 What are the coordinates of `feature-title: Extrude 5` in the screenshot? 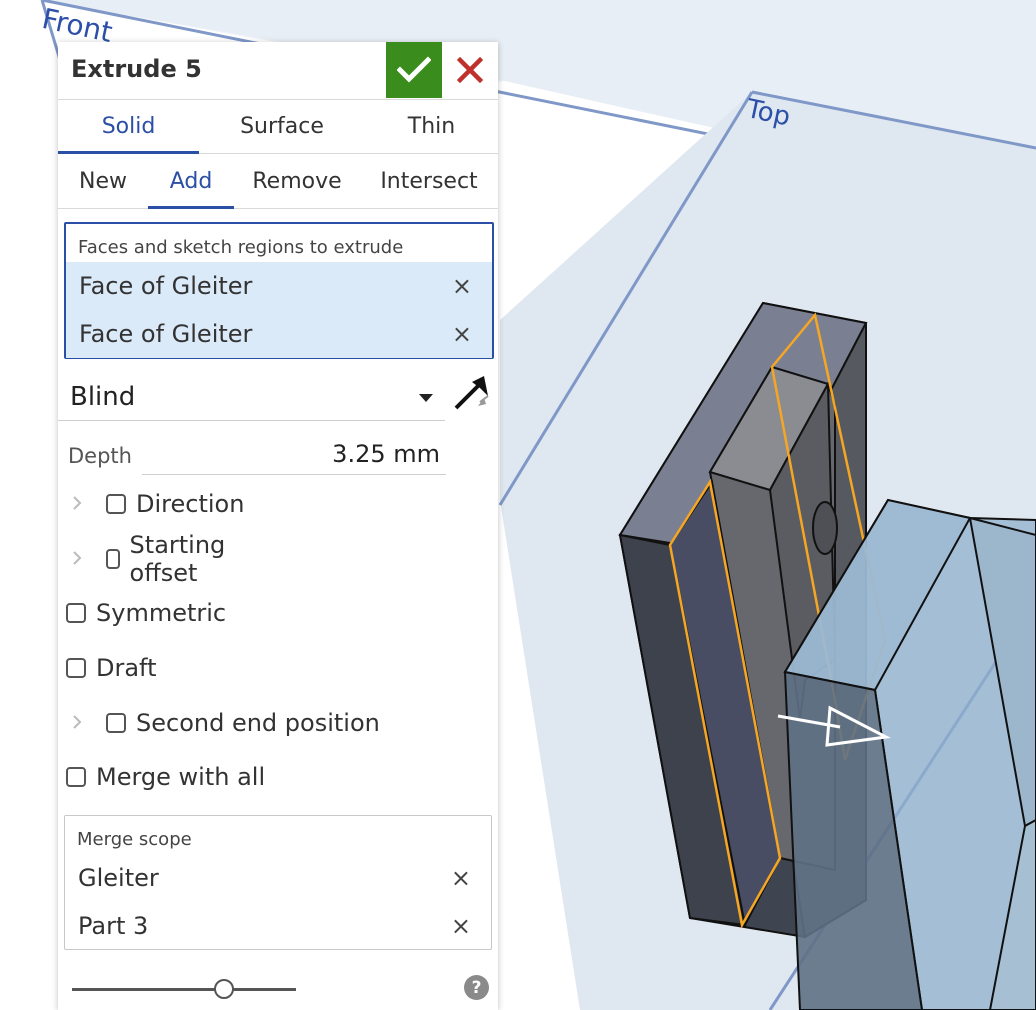 It's located at (136, 69).